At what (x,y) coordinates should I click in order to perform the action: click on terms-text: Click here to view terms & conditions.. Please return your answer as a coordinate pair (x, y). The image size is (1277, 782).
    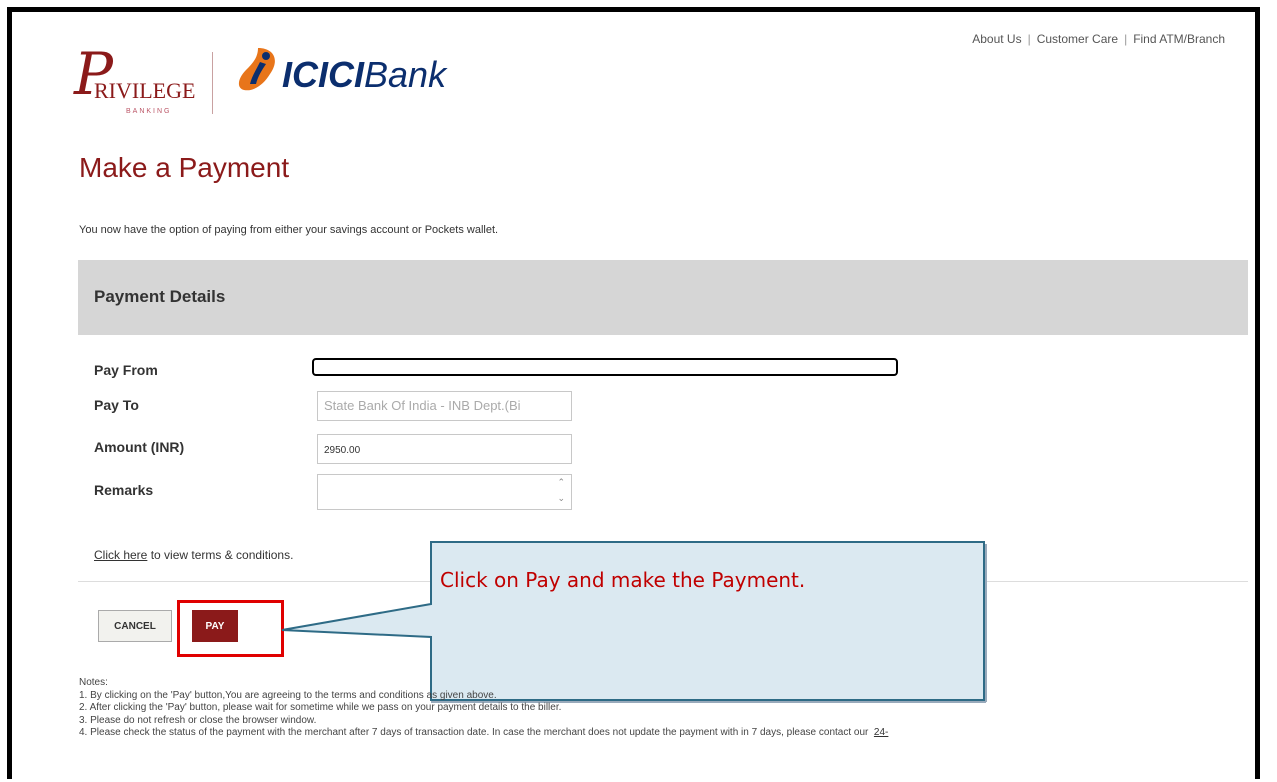
    Looking at the image, I should click on (193, 555).